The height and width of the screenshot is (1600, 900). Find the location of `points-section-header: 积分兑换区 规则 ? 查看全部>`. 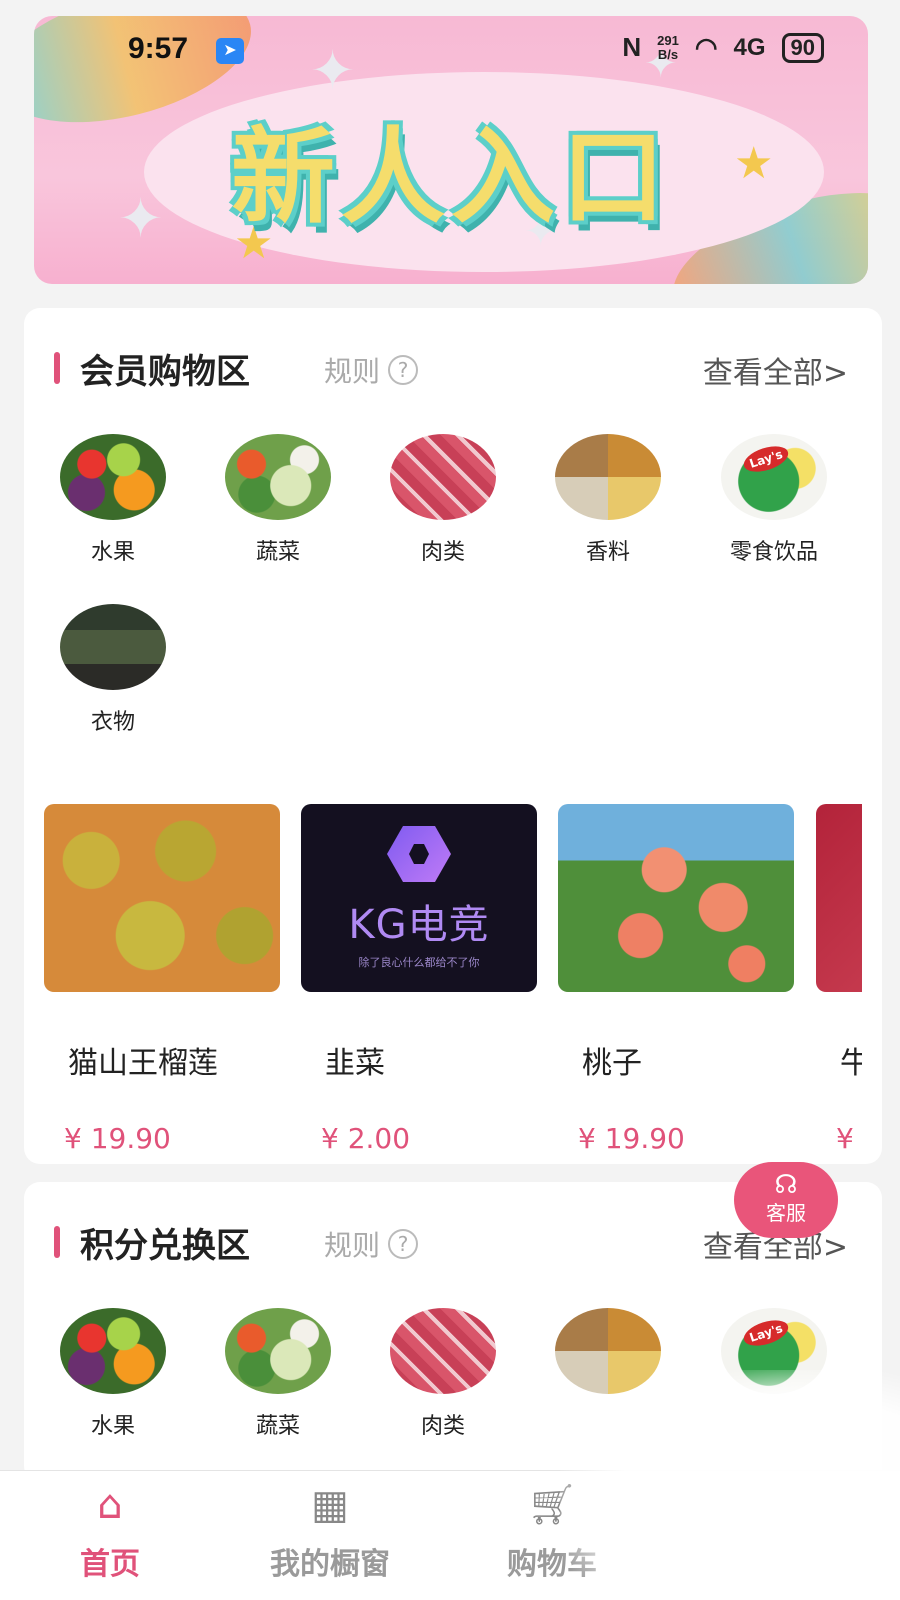

points-section-header: 积分兑换区 规则 ? 查看全部> is located at coordinates (453, 1242).